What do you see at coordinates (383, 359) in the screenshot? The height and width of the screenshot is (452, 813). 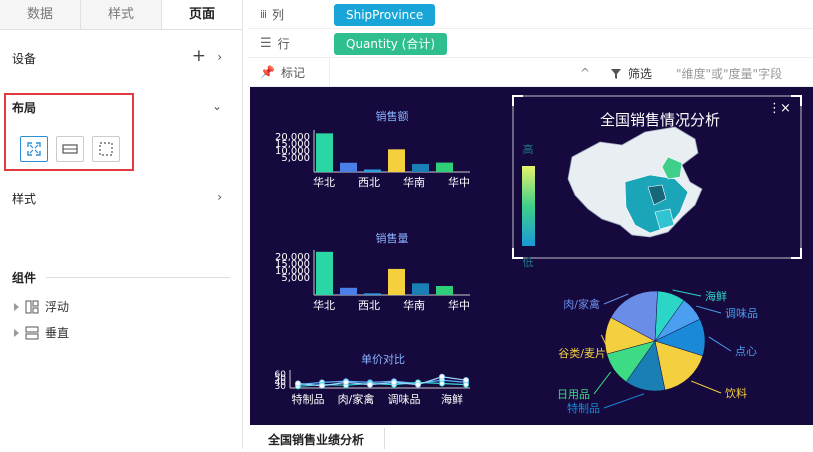 I see `chart-title: 单价对比` at bounding box center [383, 359].